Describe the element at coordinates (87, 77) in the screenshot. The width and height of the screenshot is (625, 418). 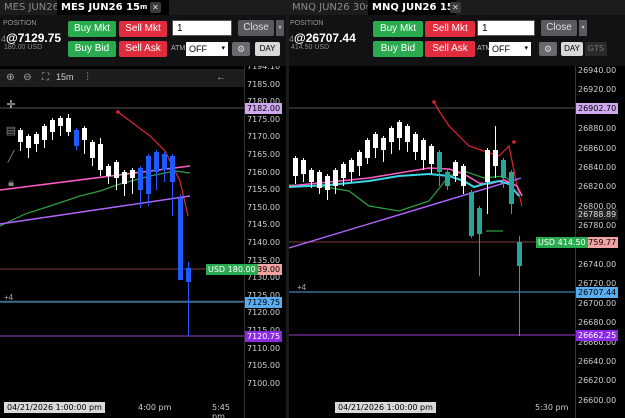
I see `chart-settings-icon: ⫶` at that location.